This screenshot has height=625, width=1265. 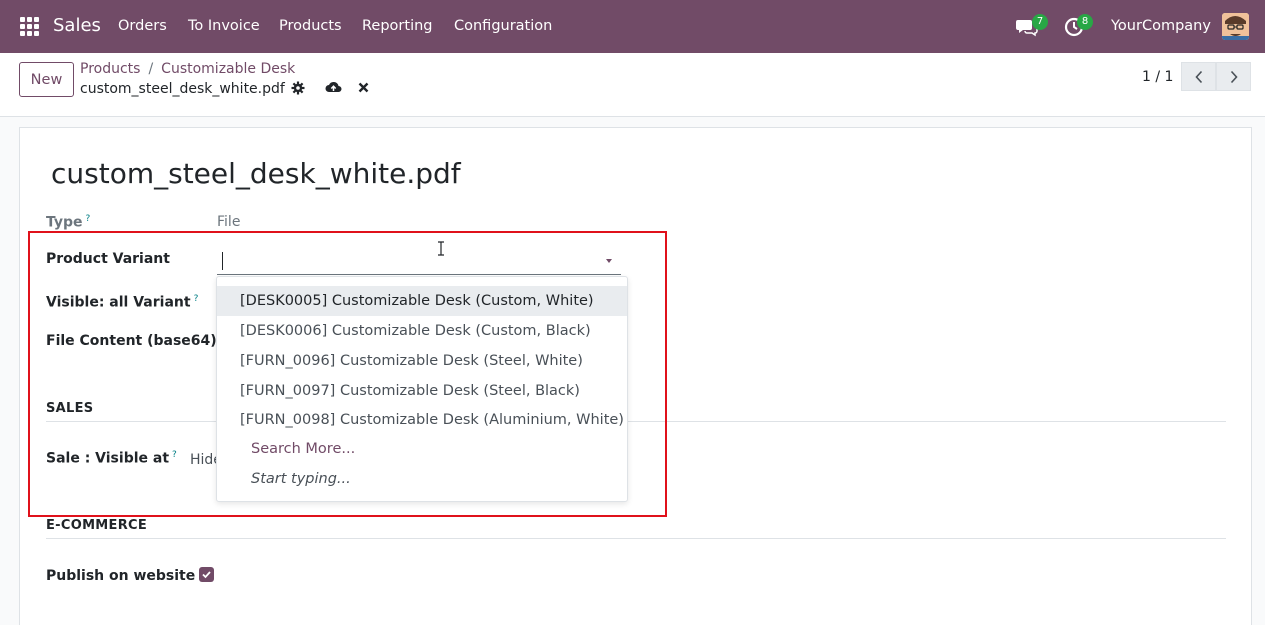 I want to click on dropdown-caret-icon, so click(x=609, y=261).